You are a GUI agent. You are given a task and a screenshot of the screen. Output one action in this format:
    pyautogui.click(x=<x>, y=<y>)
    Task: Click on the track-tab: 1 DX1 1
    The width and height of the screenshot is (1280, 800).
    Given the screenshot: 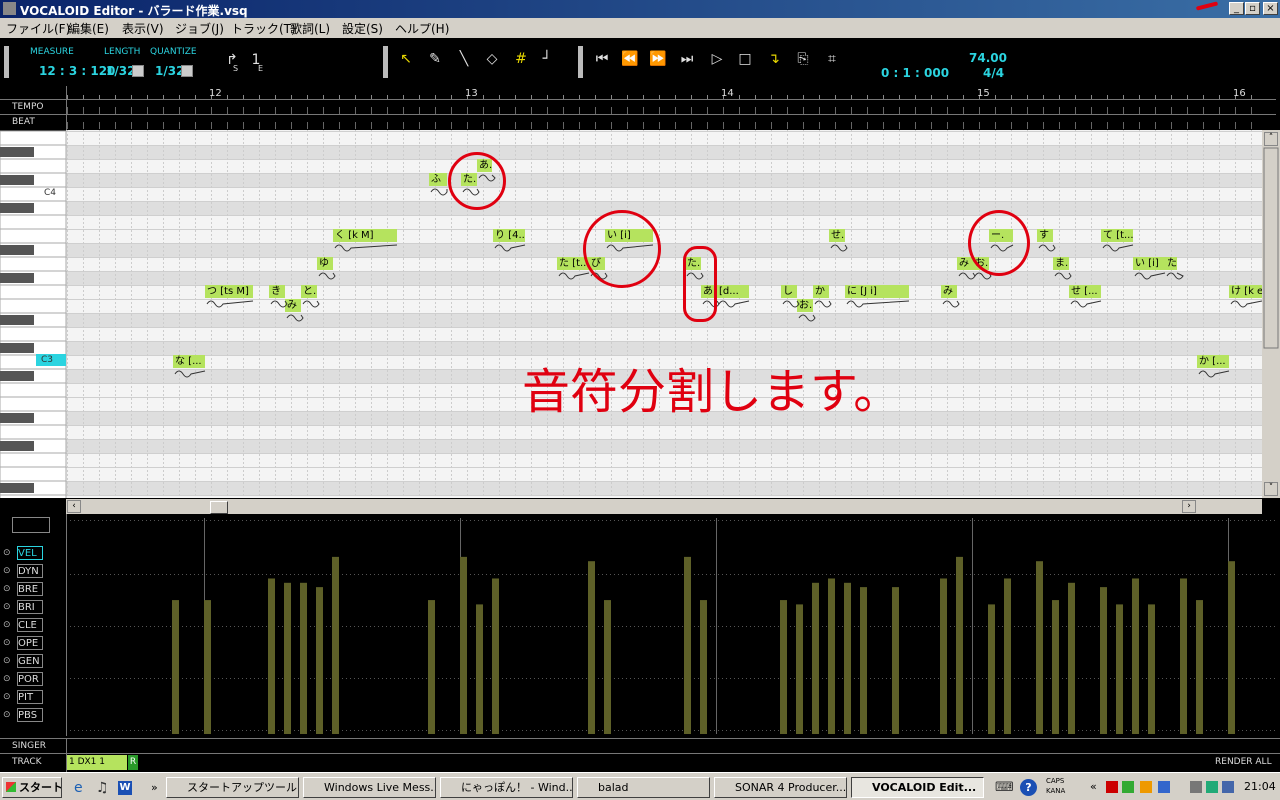 What is the action you would take?
    pyautogui.click(x=97, y=762)
    